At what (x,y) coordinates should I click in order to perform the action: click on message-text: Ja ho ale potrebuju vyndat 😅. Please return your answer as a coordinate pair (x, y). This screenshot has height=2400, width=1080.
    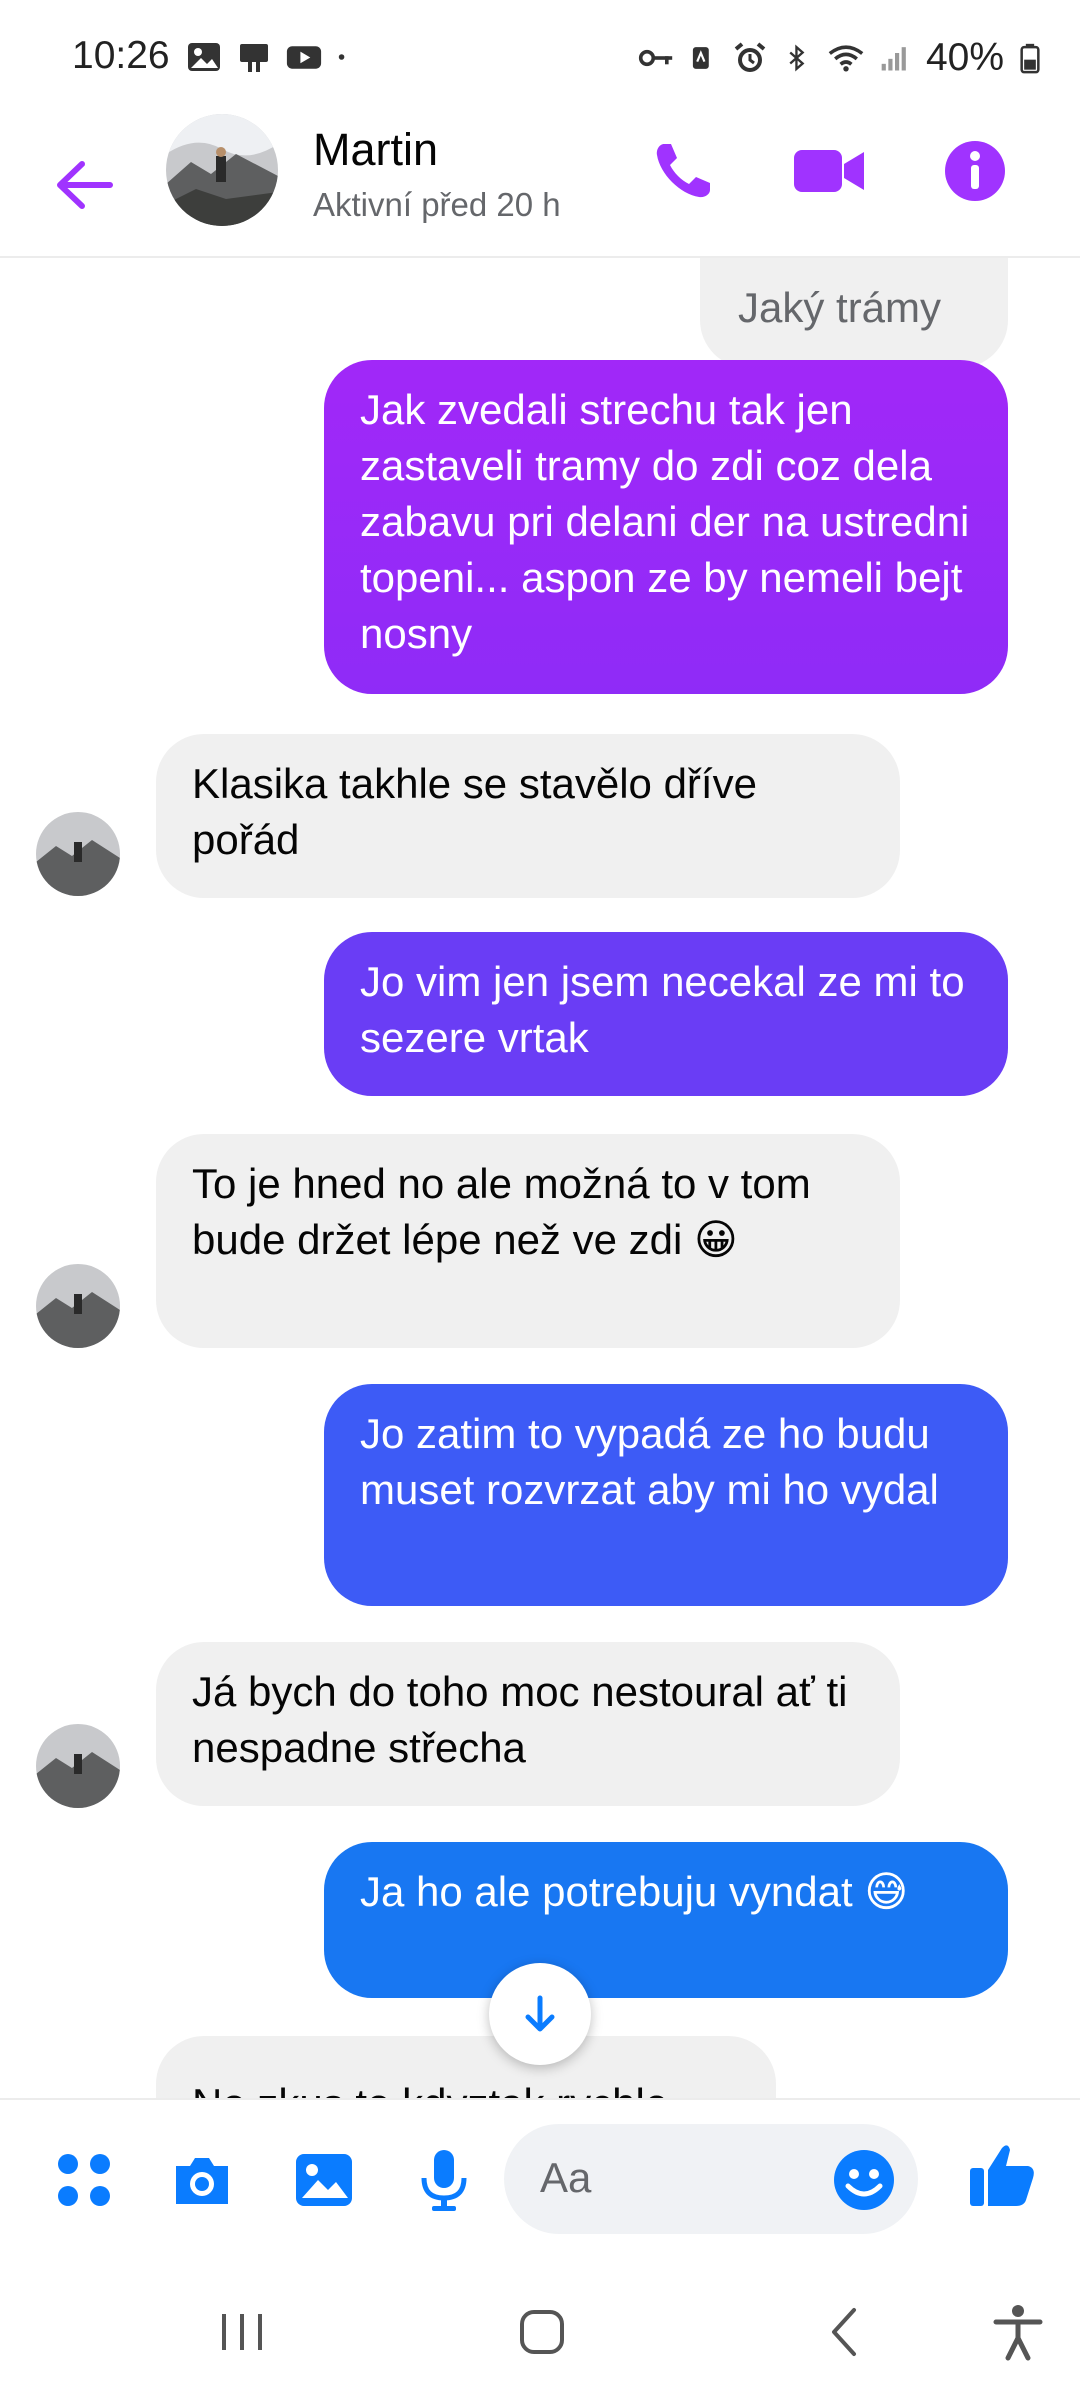
    Looking at the image, I should click on (634, 1891).